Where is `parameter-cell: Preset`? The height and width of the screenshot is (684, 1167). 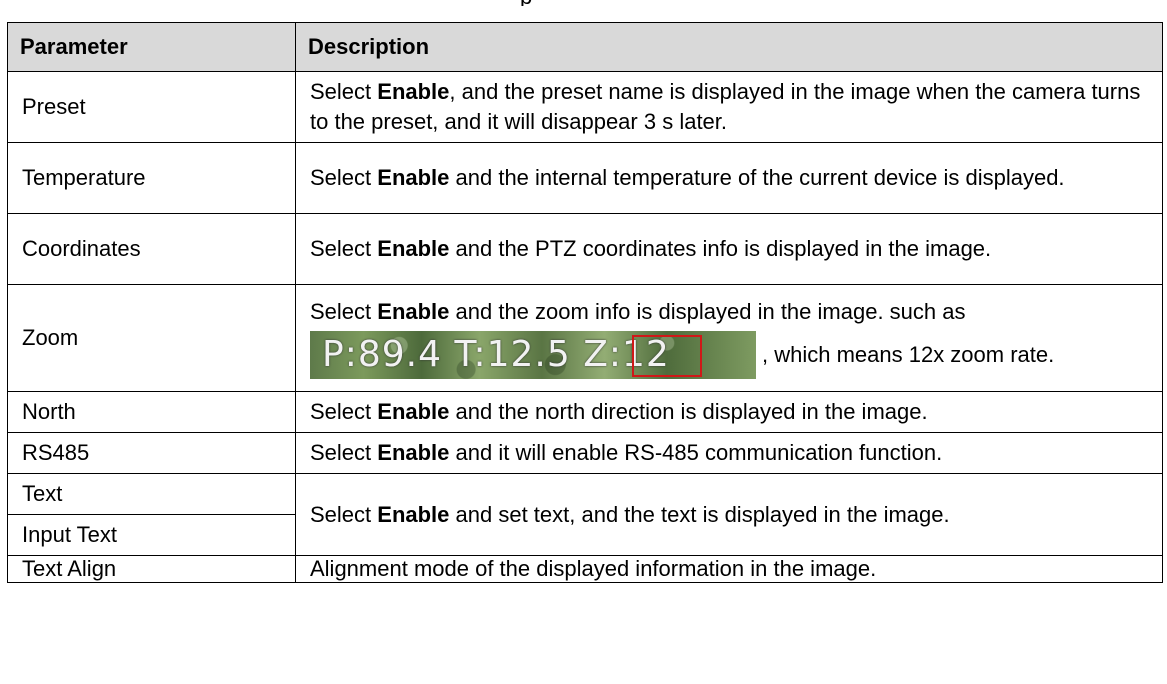 parameter-cell: Preset is located at coordinates (151, 107).